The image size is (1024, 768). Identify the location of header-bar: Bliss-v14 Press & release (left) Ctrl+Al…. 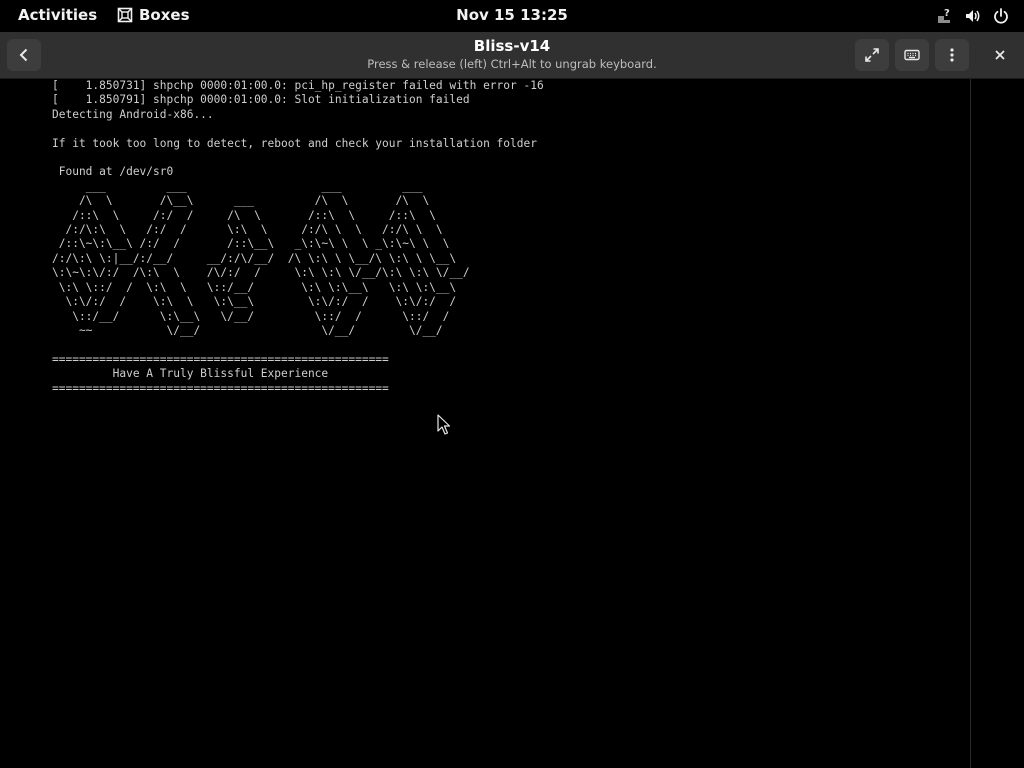
(512, 55).